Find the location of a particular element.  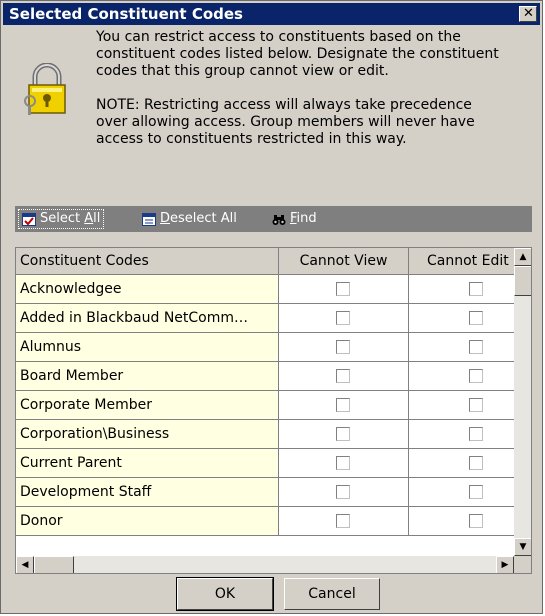

code-name-cell: Acknowledgee is located at coordinates (147, 289).